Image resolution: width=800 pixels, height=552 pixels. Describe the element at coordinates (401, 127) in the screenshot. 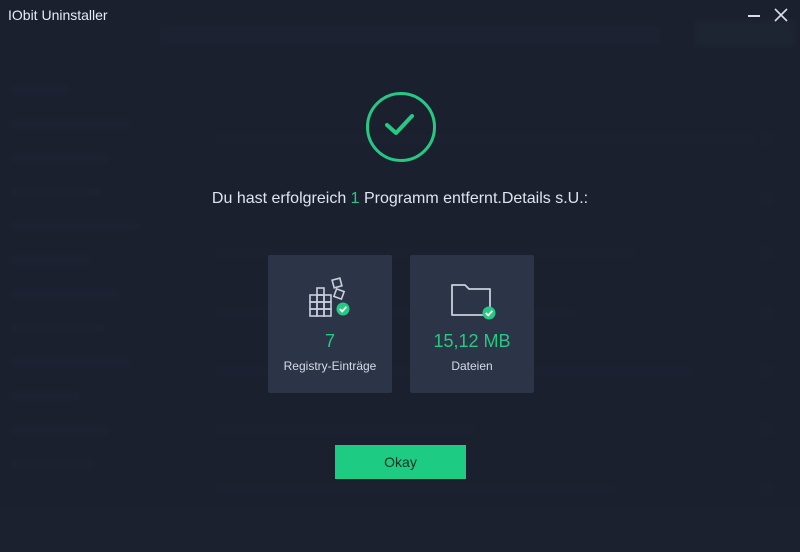

I see `checkmark-circle-icon` at that location.